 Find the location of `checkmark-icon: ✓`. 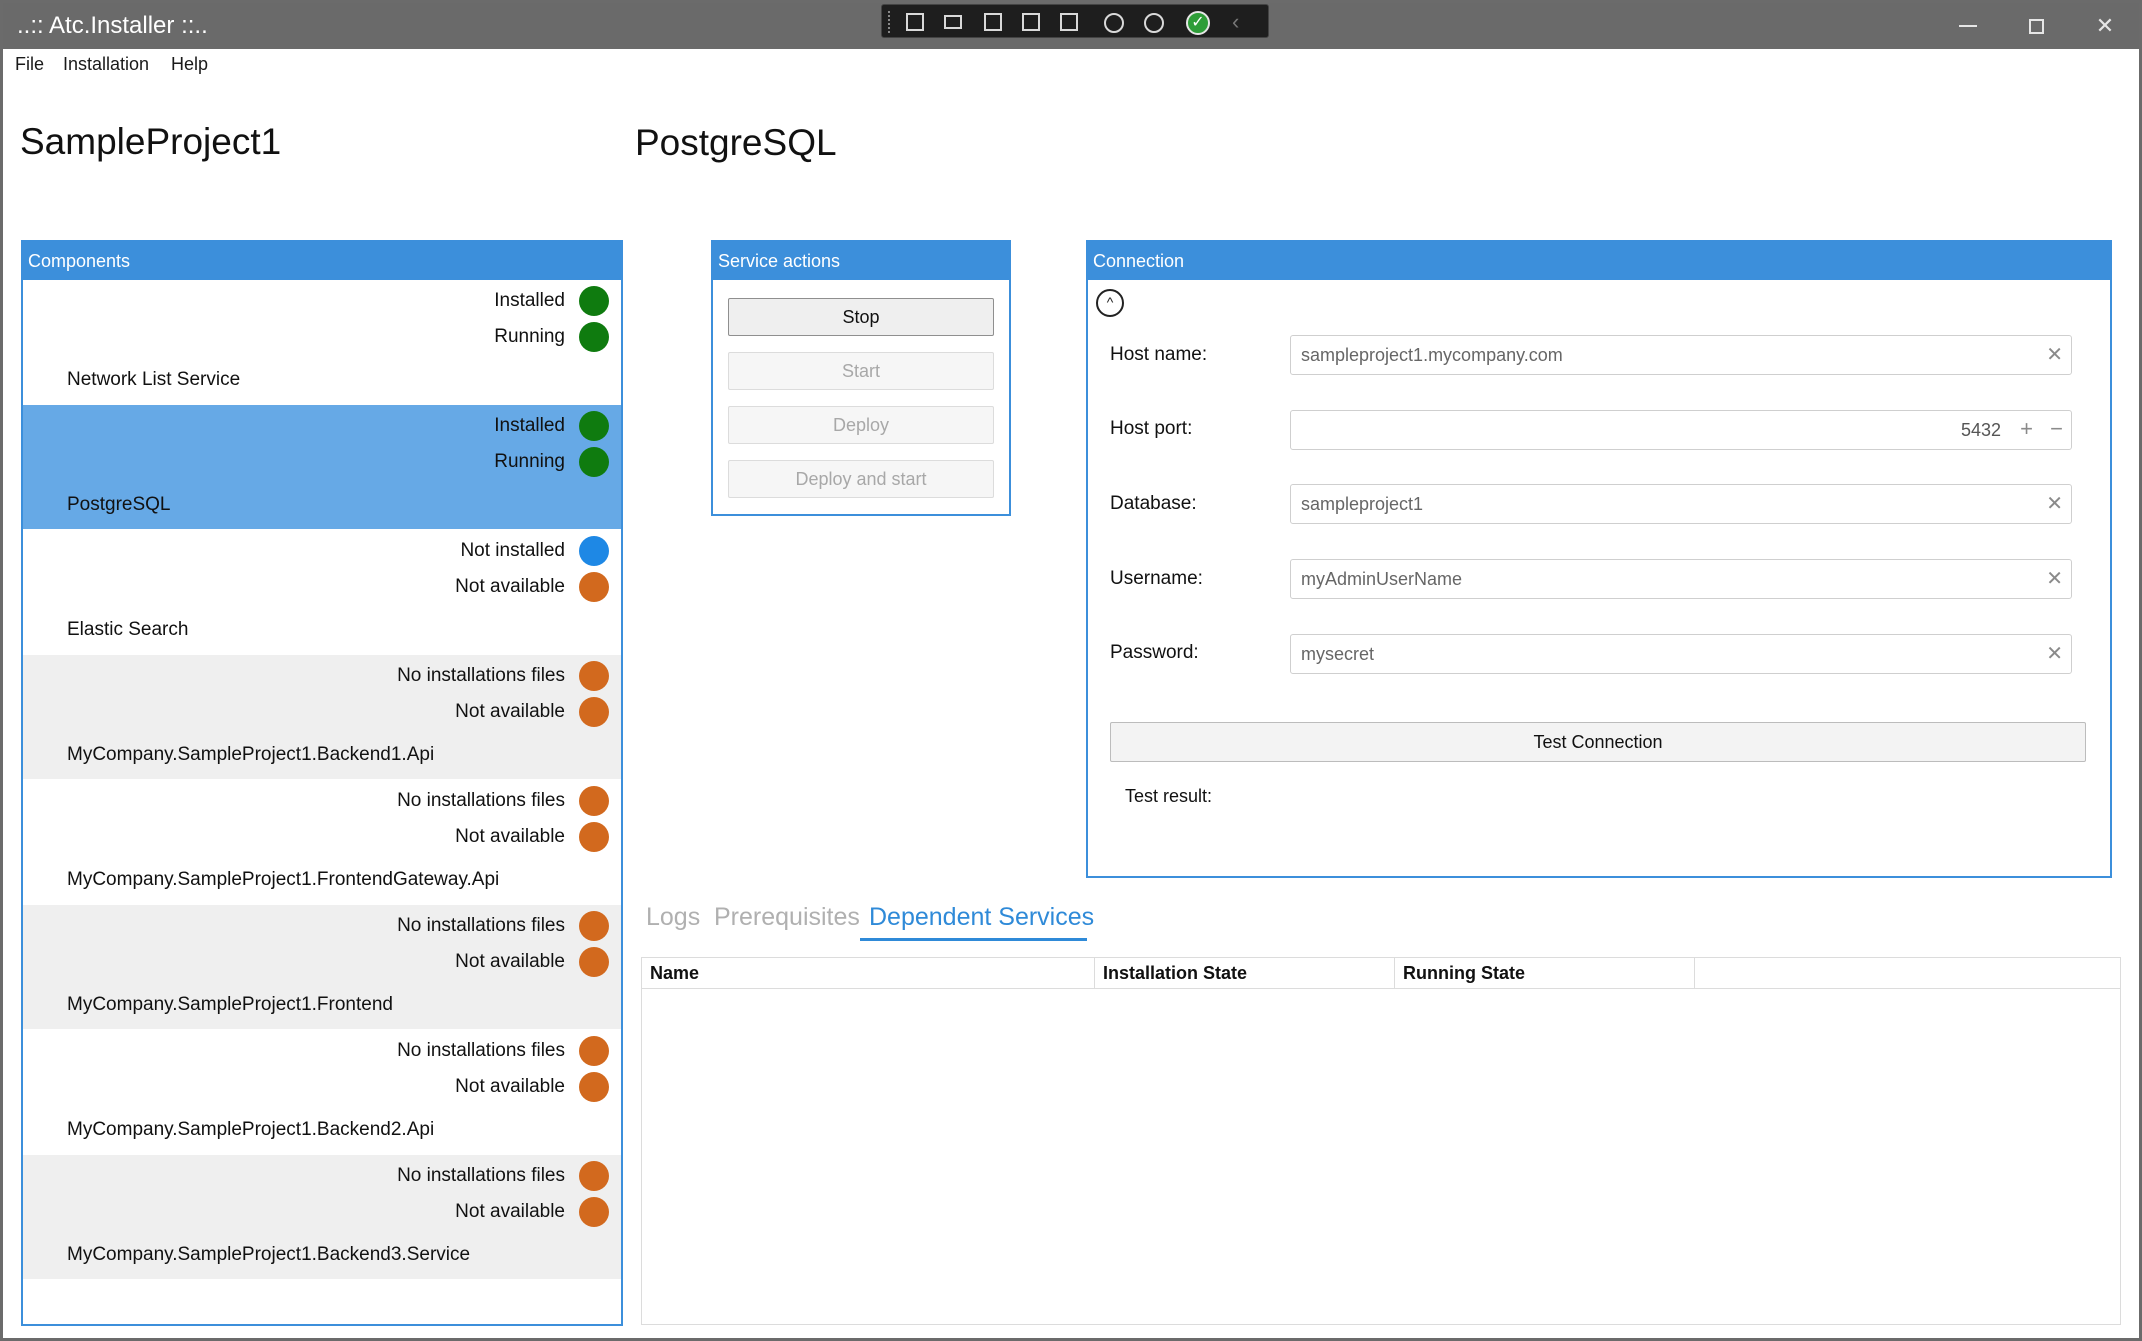

checkmark-icon: ✓ is located at coordinates (1197, 22).